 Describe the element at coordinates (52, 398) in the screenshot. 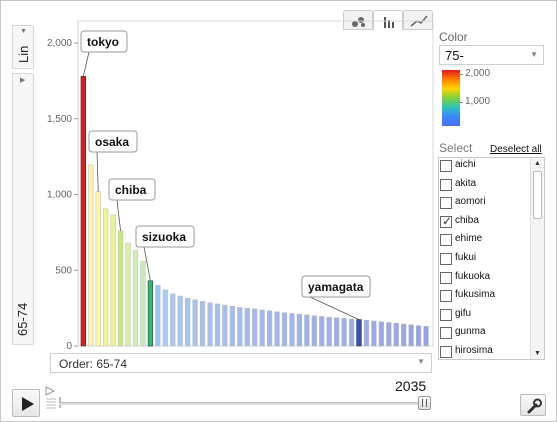

I see `speed-icon` at that location.